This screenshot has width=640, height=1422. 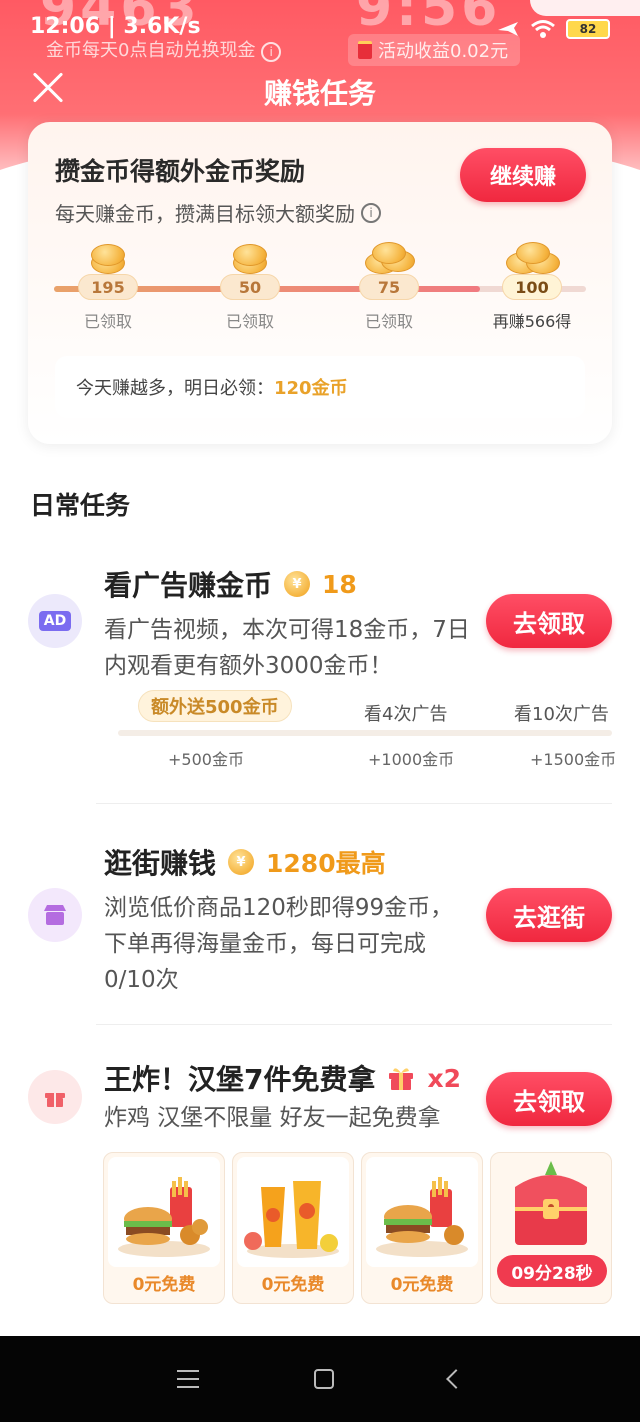 I want to click on ad-step-value: +500金币, so click(x=206, y=759).